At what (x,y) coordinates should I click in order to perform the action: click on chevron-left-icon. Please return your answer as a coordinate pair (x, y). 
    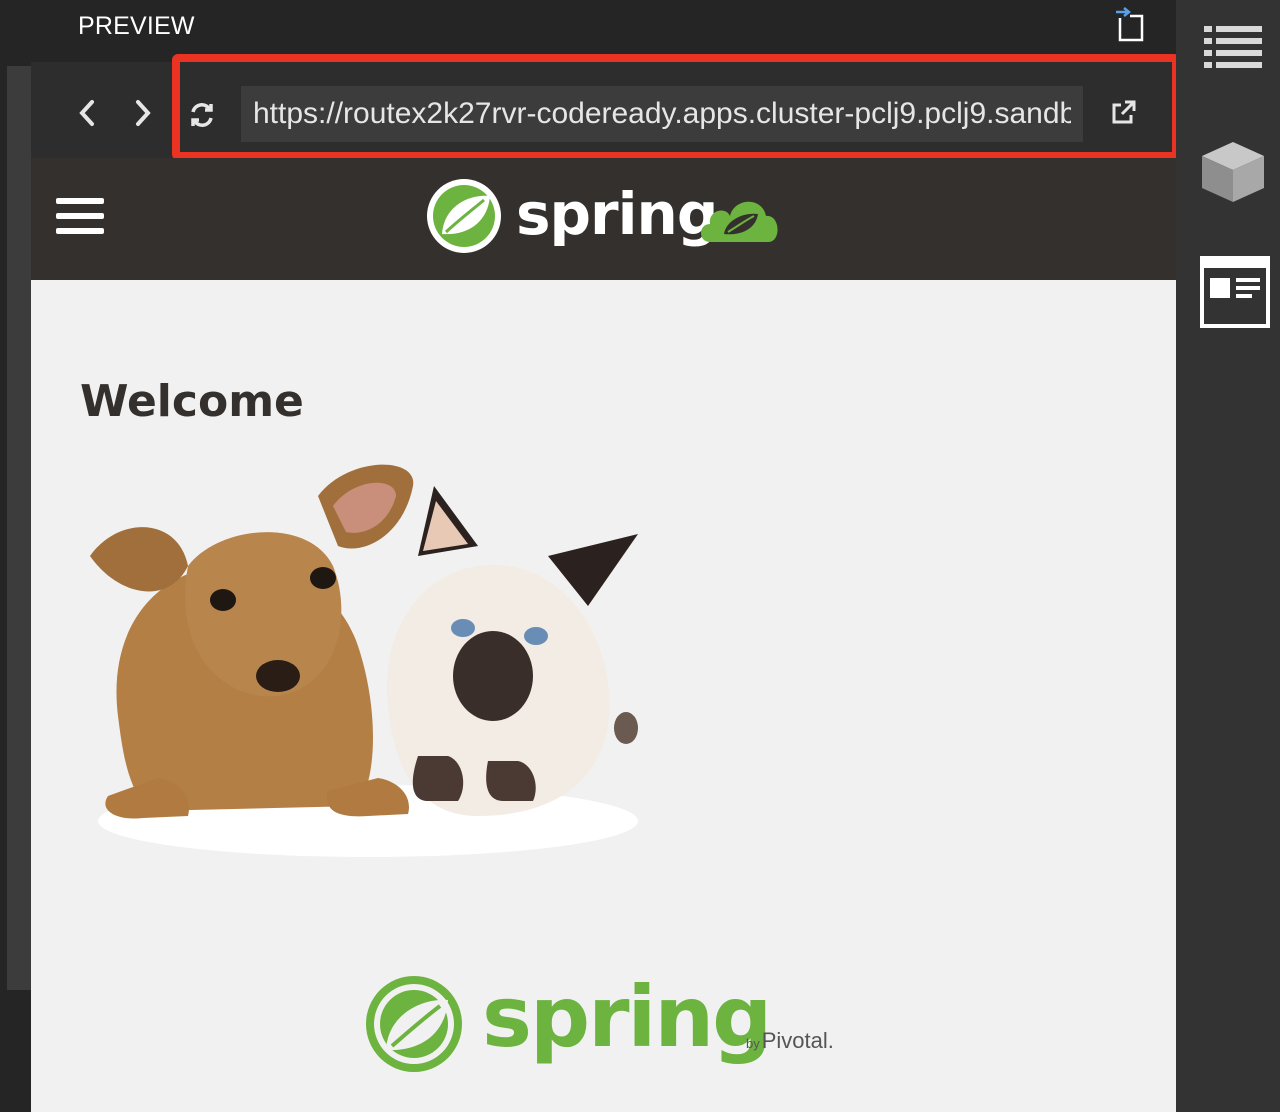
    Looking at the image, I should click on (86, 113).